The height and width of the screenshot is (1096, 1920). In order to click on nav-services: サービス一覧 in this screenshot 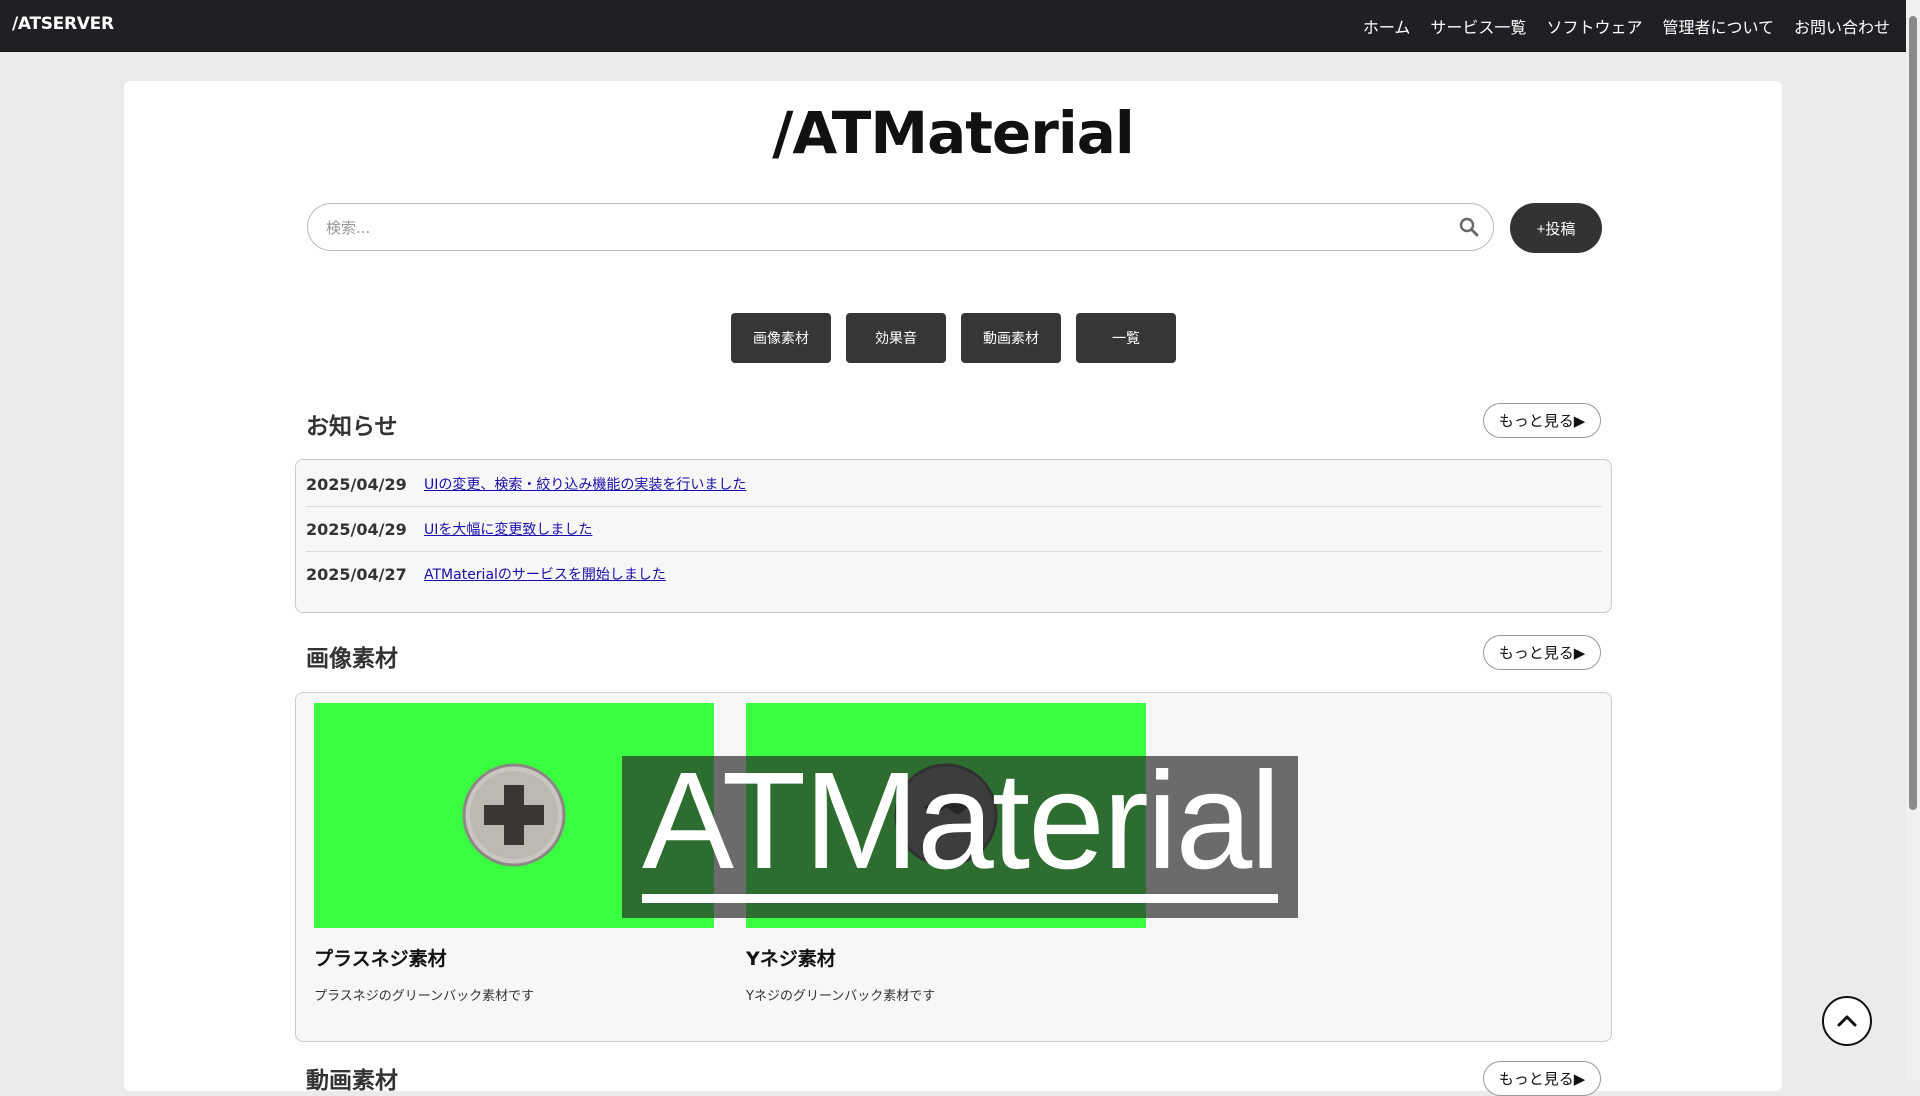, I will do `click(1478, 26)`.